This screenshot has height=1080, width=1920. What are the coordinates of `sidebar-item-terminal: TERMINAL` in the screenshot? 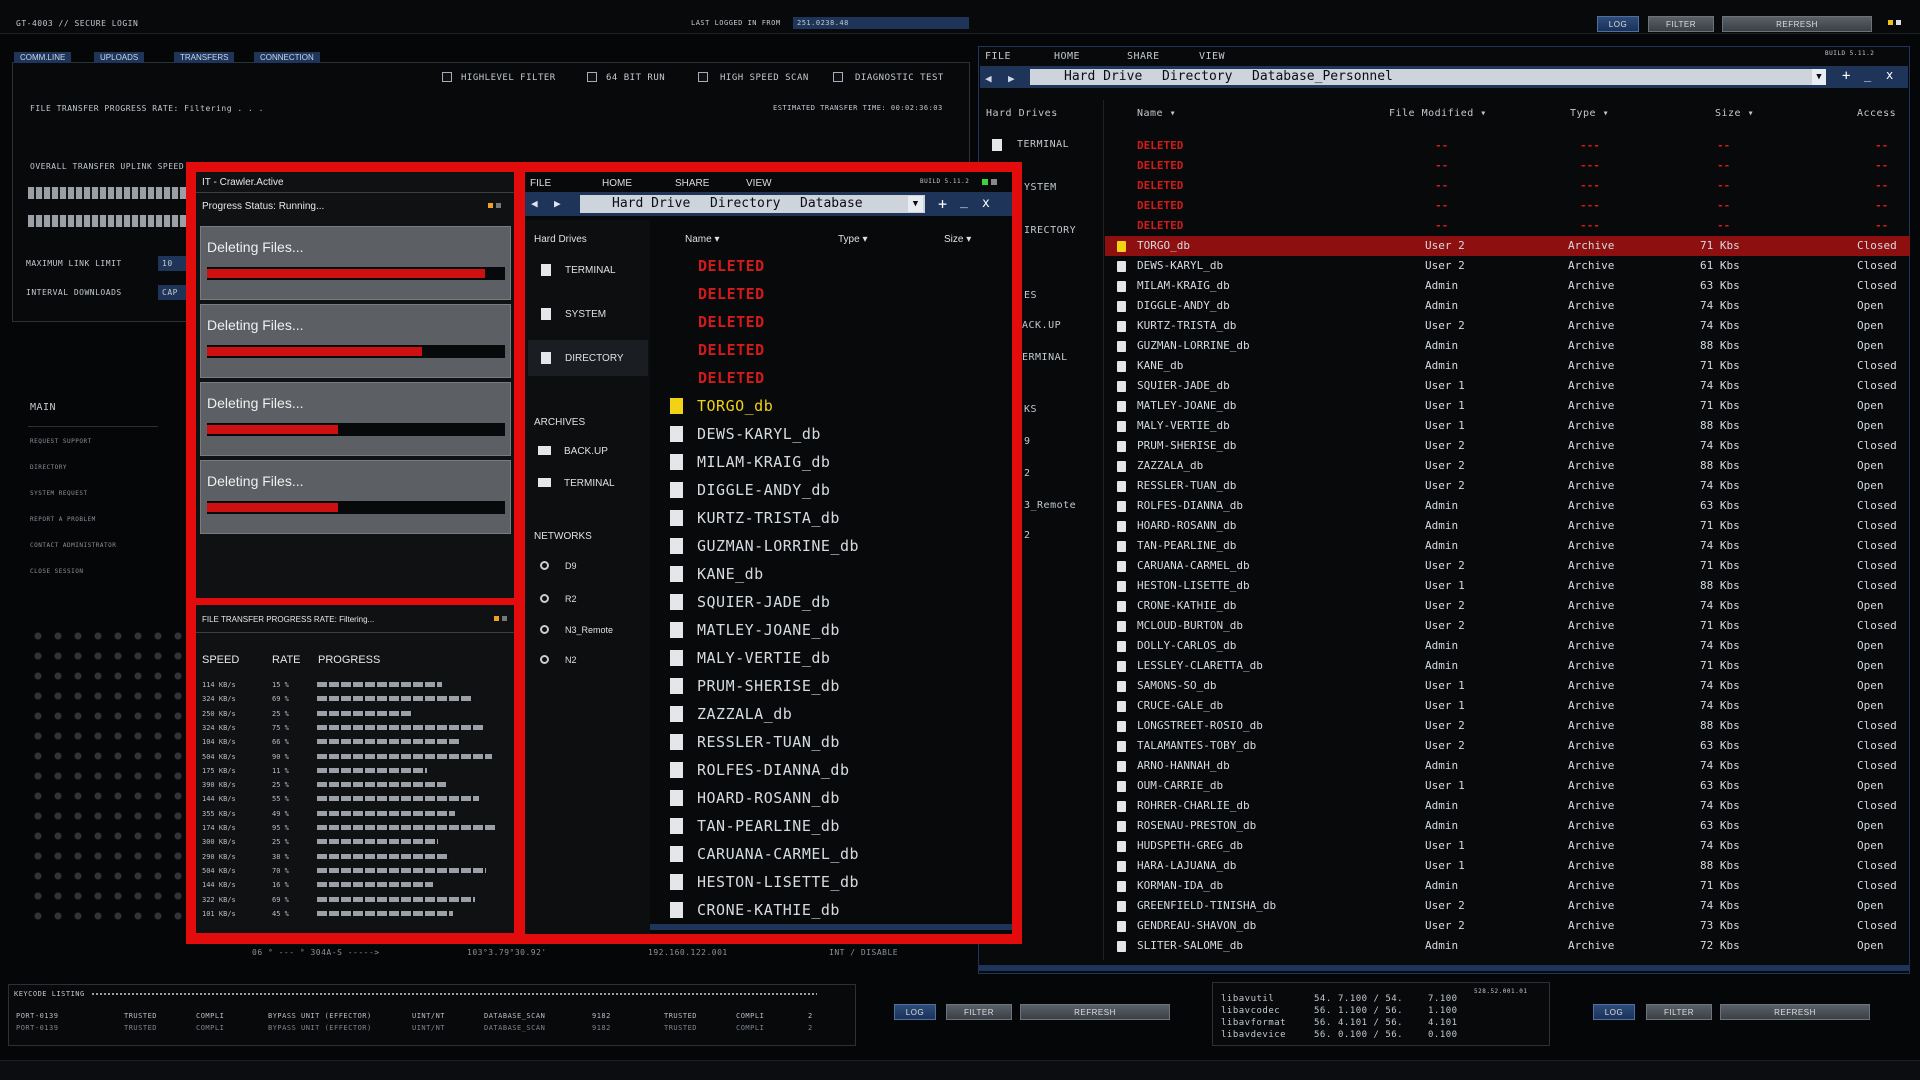 It's located at (1043, 144).